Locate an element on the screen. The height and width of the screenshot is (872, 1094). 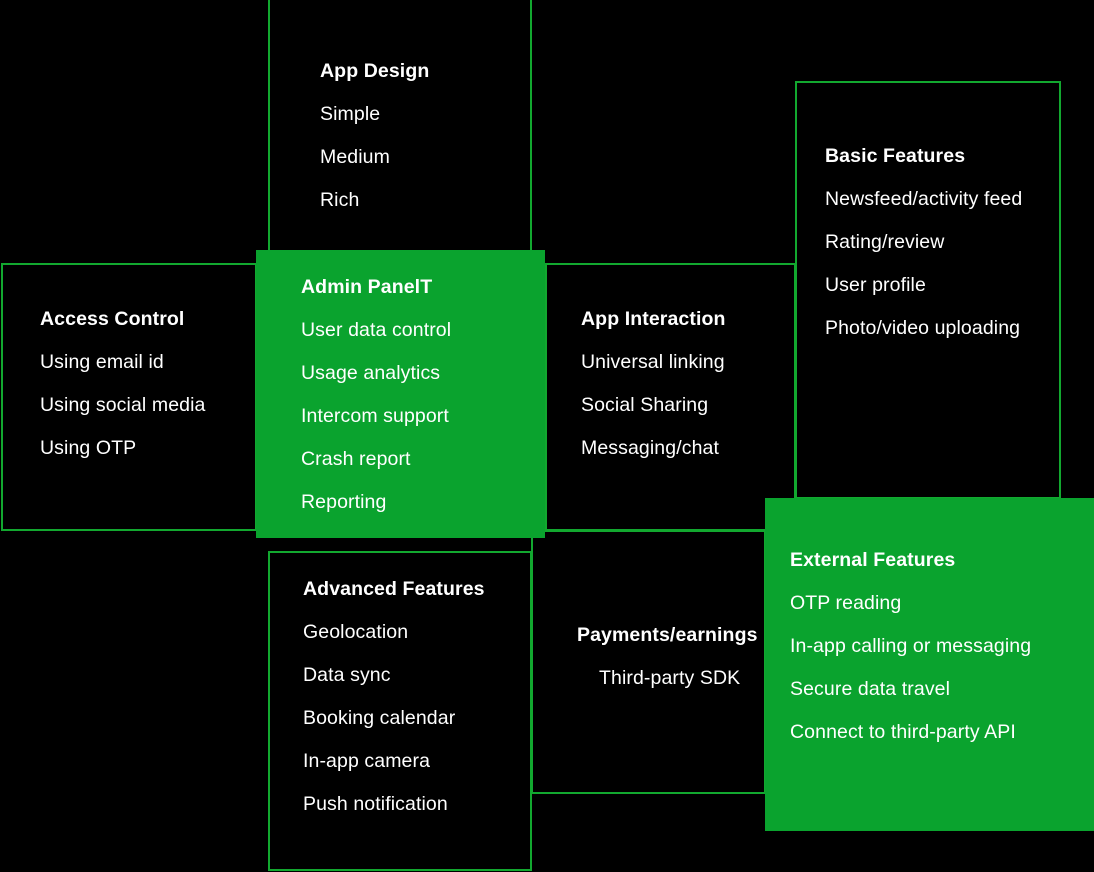
node-item: Rich is located at coordinates (340, 200).